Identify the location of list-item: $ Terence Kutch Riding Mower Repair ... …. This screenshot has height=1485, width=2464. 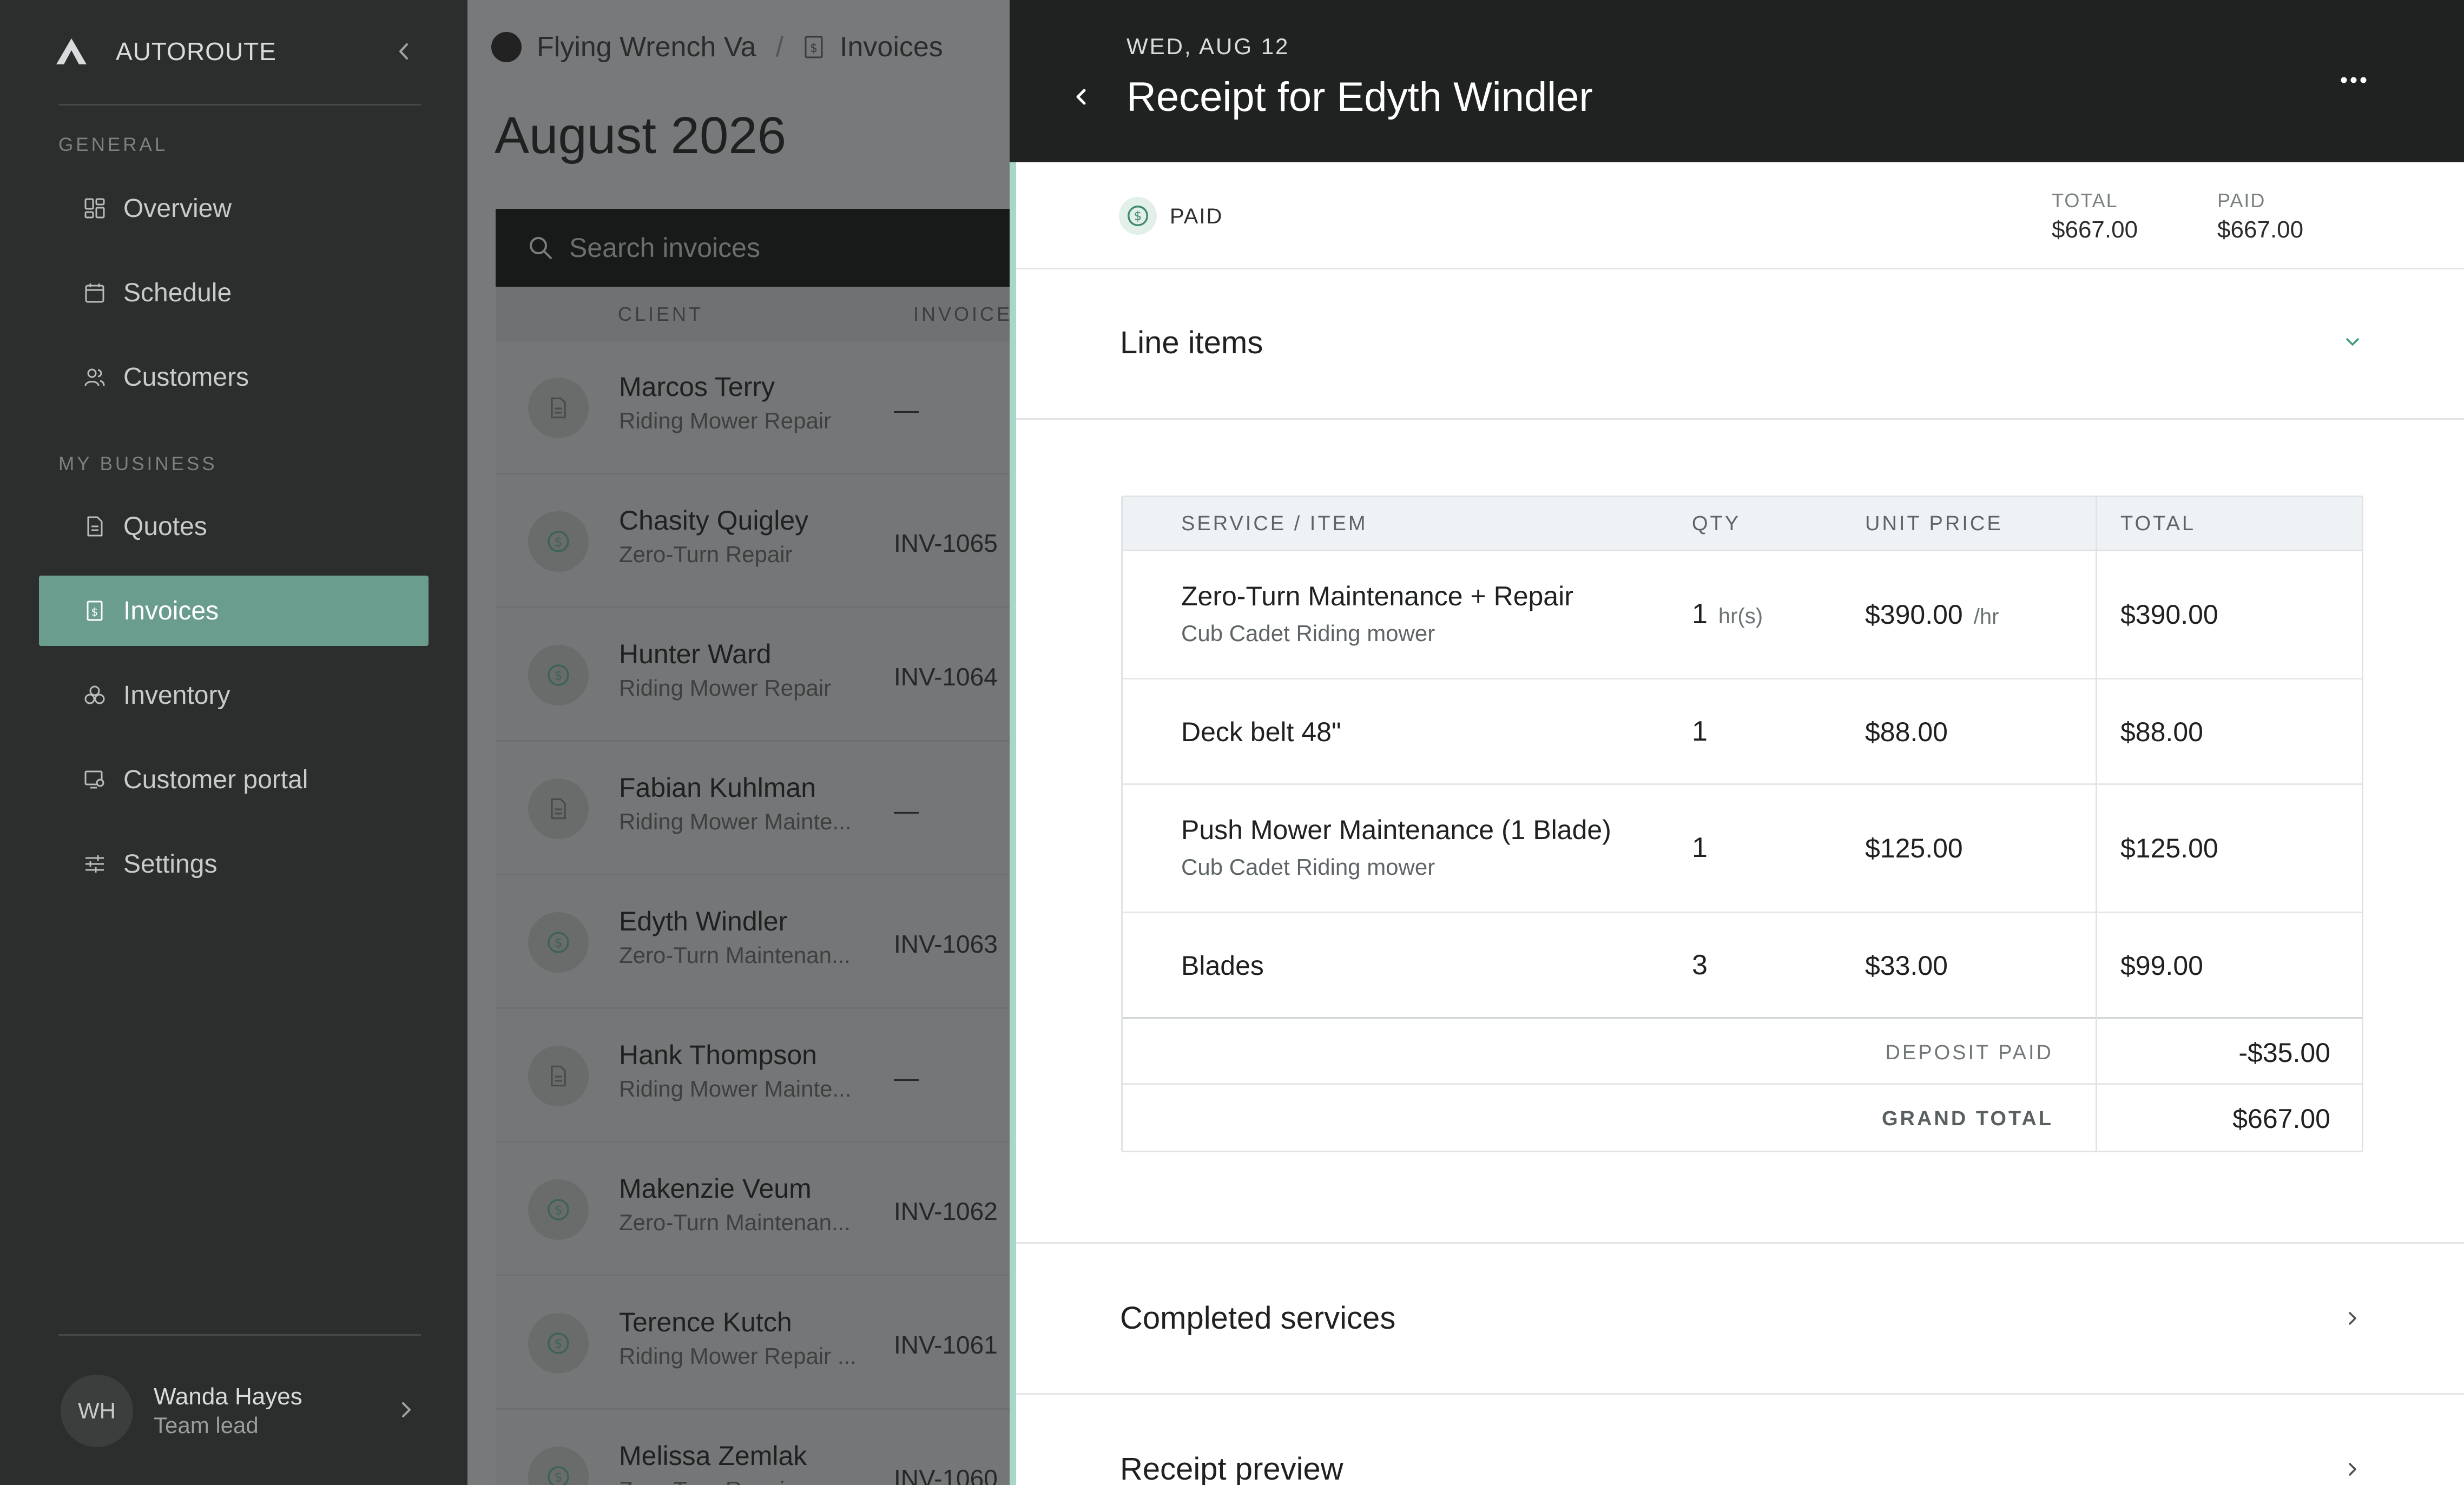
(753, 1343).